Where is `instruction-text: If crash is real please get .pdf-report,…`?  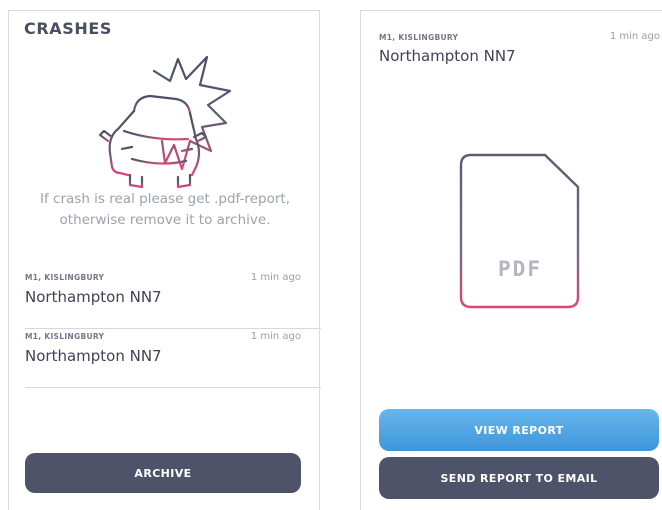
instruction-text: If crash is real please get .pdf-report,… is located at coordinates (165, 209).